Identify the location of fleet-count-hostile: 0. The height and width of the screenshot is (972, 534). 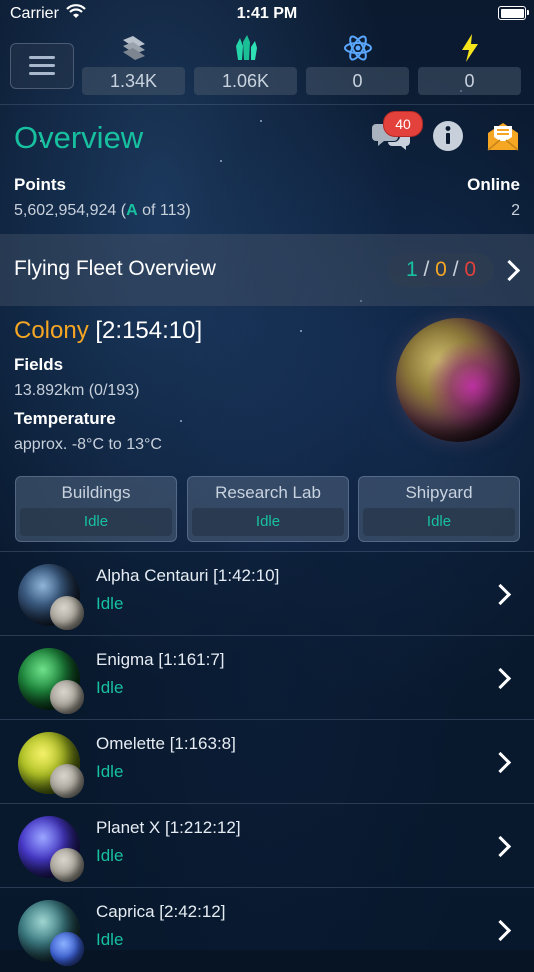
(470, 269).